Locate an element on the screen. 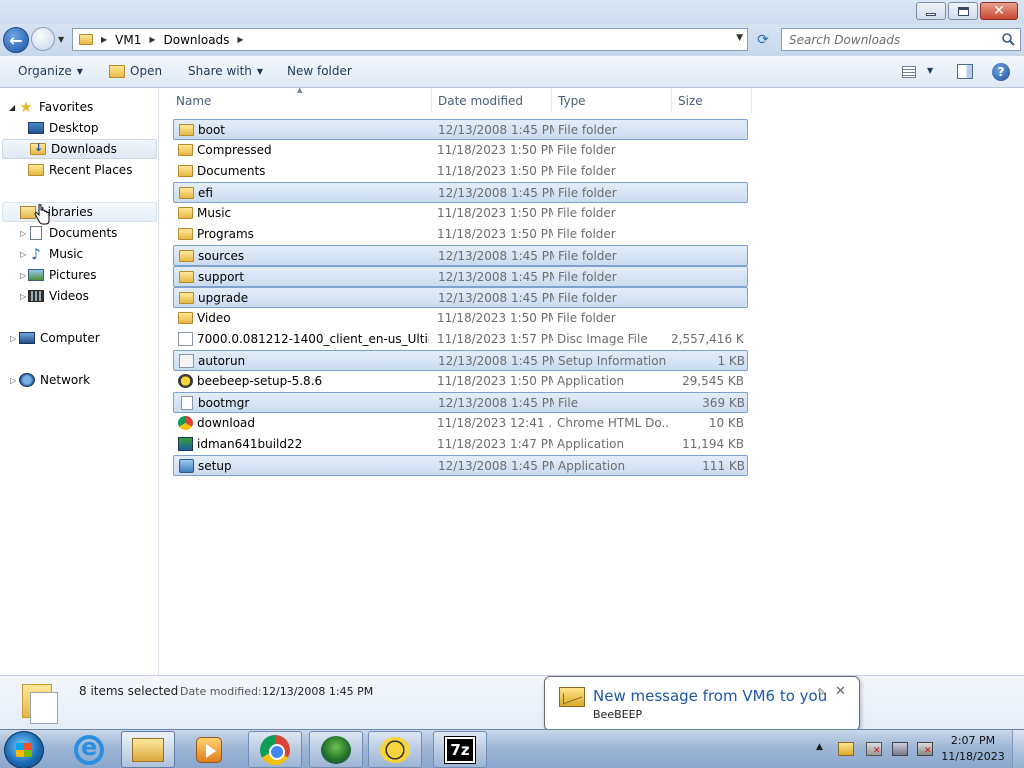 This screenshot has width=1024, height=768. notification-title: New message from VM6 to you is located at coordinates (710, 696).